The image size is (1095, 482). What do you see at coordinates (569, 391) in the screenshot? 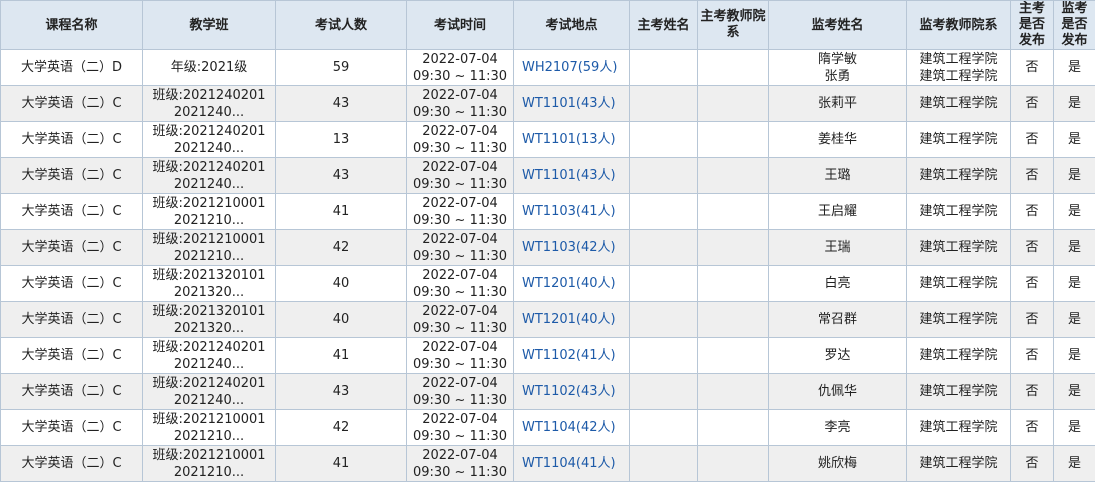
I see `exam-location-link: WT1102(43人)` at bounding box center [569, 391].